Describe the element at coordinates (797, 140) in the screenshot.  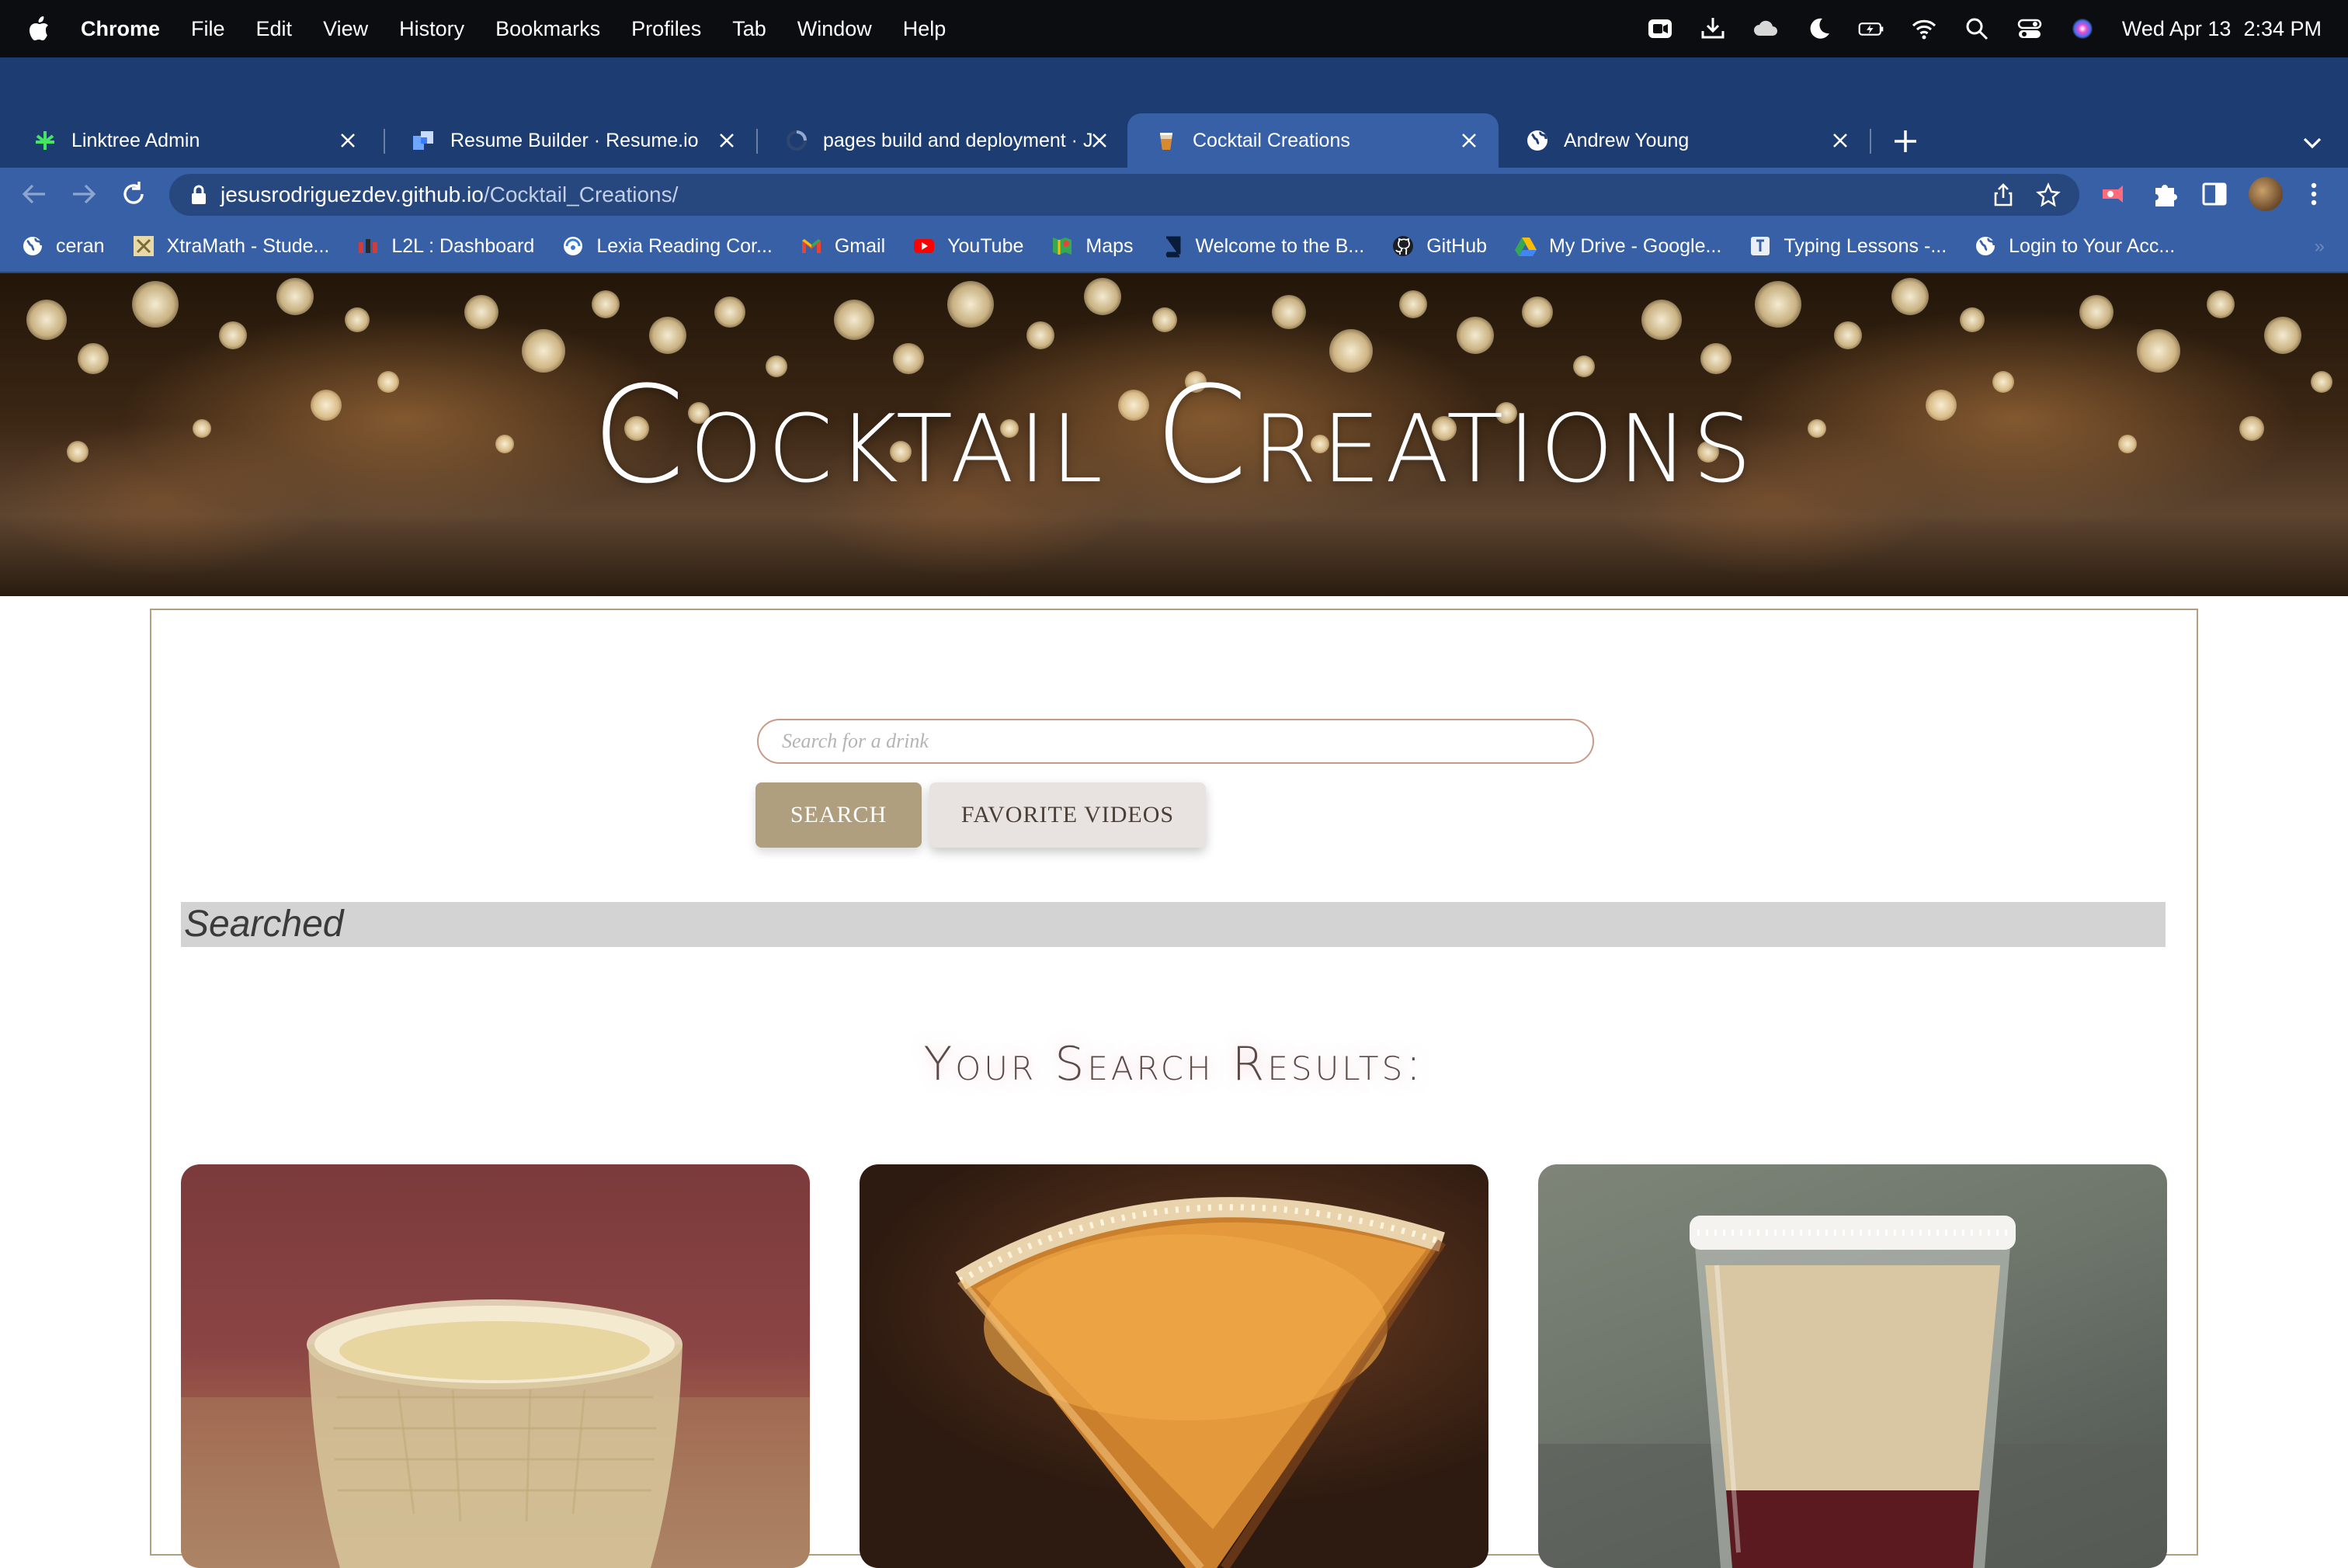
I see `loading-icon` at that location.